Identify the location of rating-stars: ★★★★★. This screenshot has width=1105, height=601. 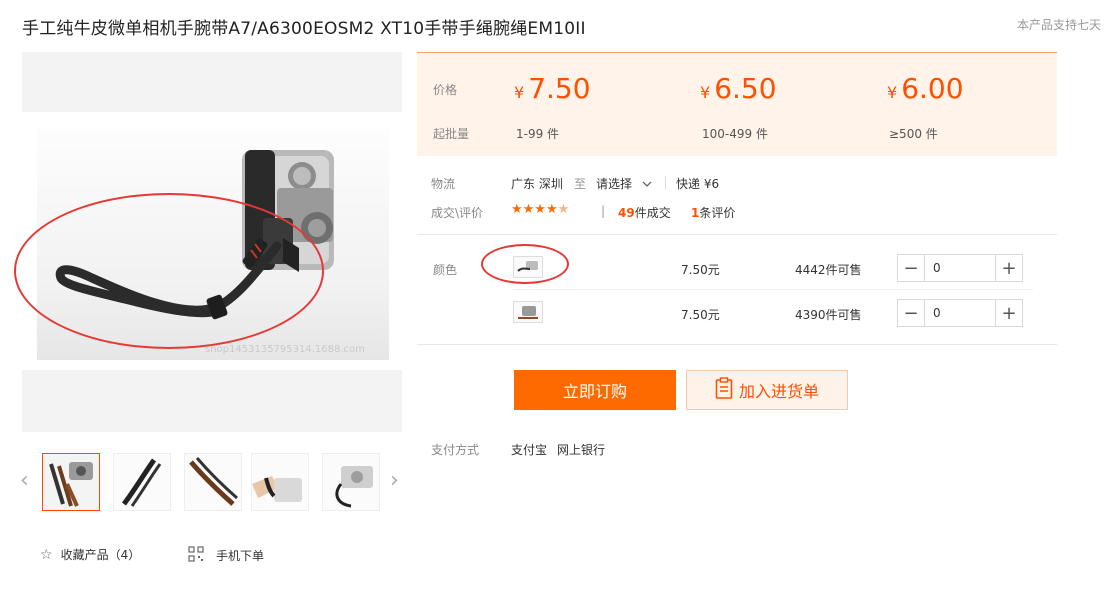
(540, 209).